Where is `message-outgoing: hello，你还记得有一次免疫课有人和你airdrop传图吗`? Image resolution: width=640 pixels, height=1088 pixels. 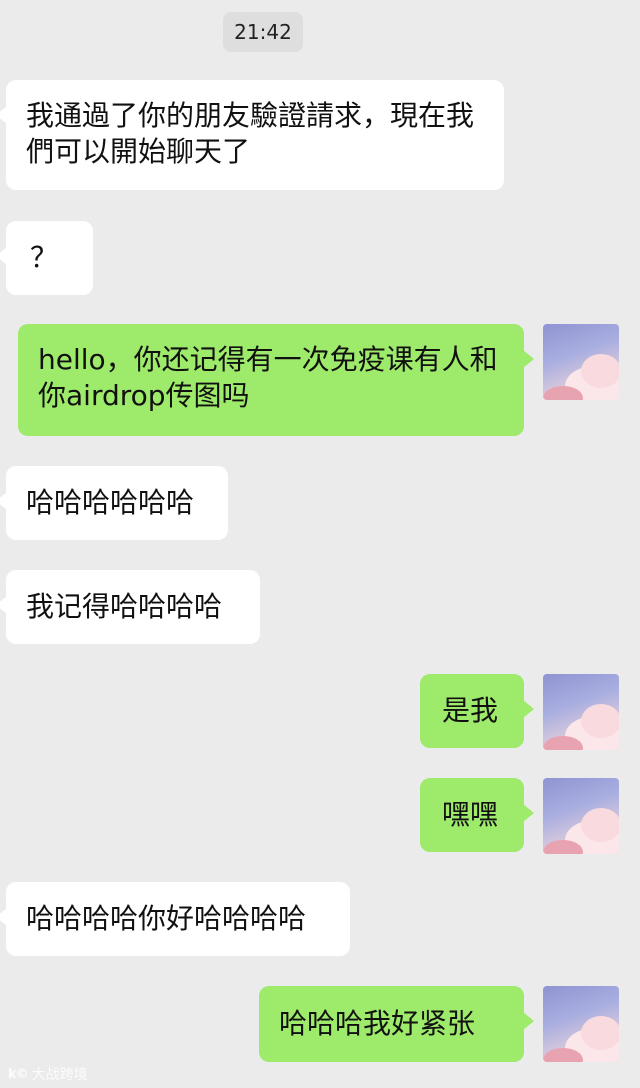
message-outgoing: hello，你还记得有一次免疫课有人和你airdrop传图吗 is located at coordinates (276, 380).